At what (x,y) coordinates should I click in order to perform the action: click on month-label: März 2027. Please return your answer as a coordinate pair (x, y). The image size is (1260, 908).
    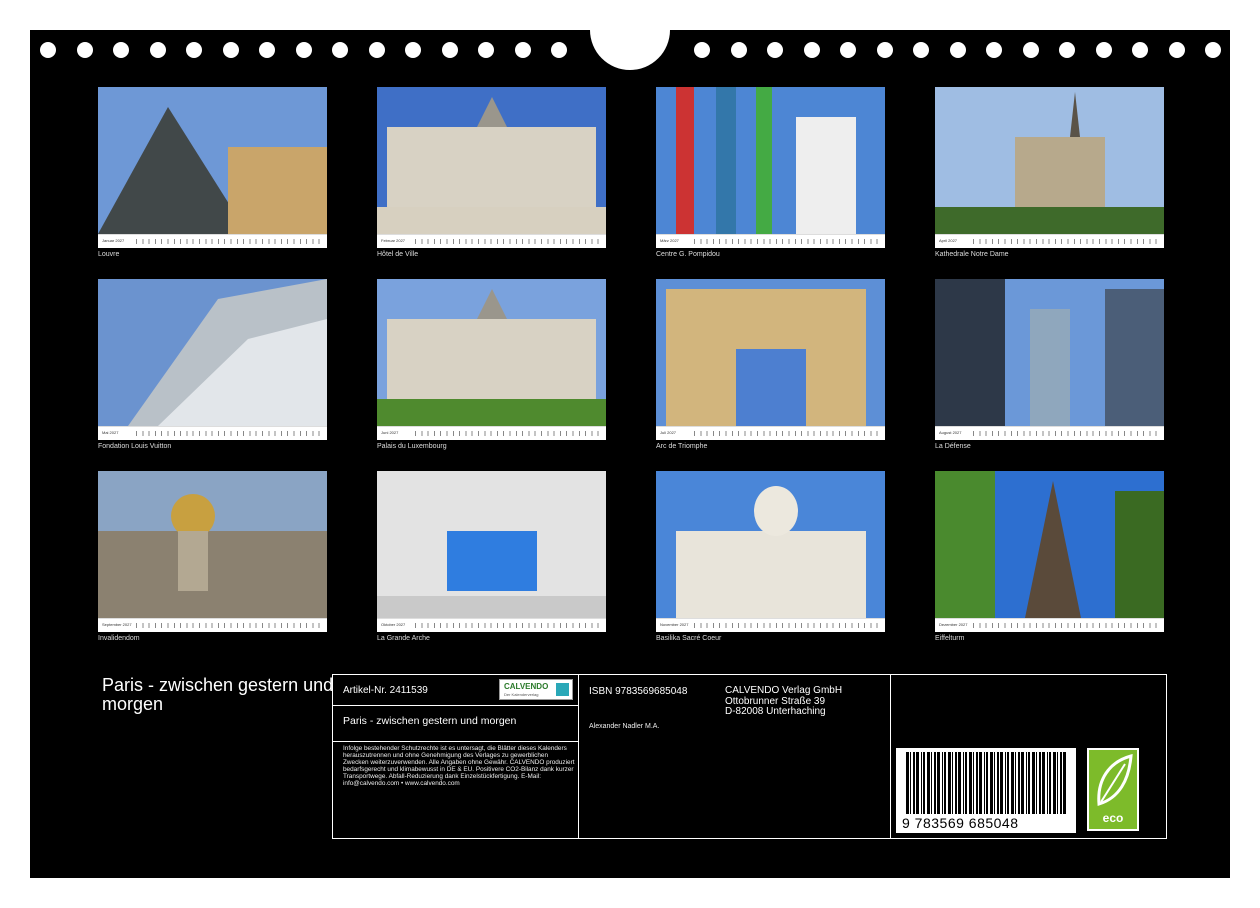
    Looking at the image, I should click on (669, 240).